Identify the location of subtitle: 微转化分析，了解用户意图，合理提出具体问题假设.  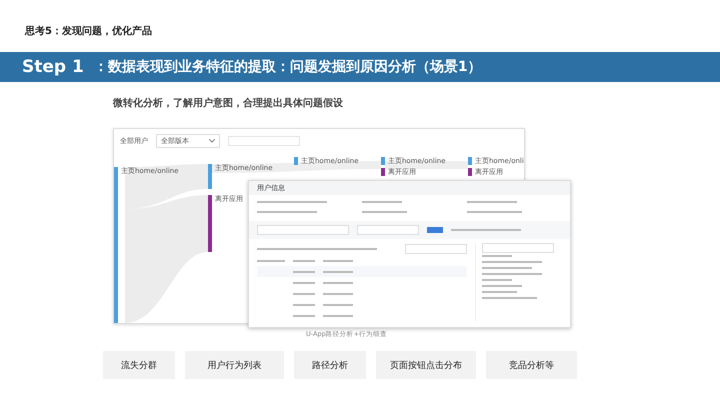
(228, 103).